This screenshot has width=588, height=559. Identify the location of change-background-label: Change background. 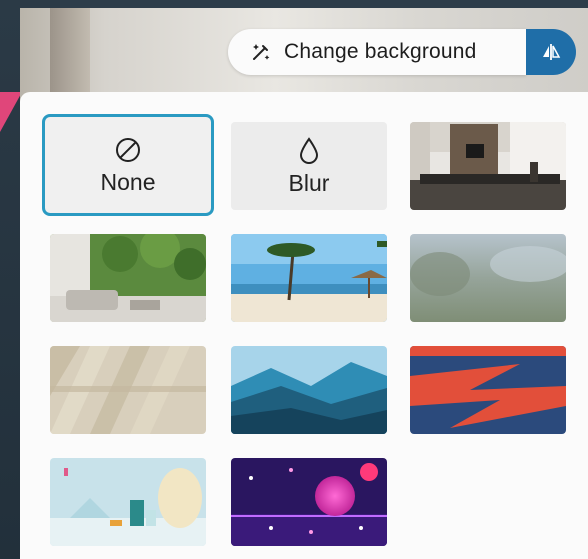
(380, 51).